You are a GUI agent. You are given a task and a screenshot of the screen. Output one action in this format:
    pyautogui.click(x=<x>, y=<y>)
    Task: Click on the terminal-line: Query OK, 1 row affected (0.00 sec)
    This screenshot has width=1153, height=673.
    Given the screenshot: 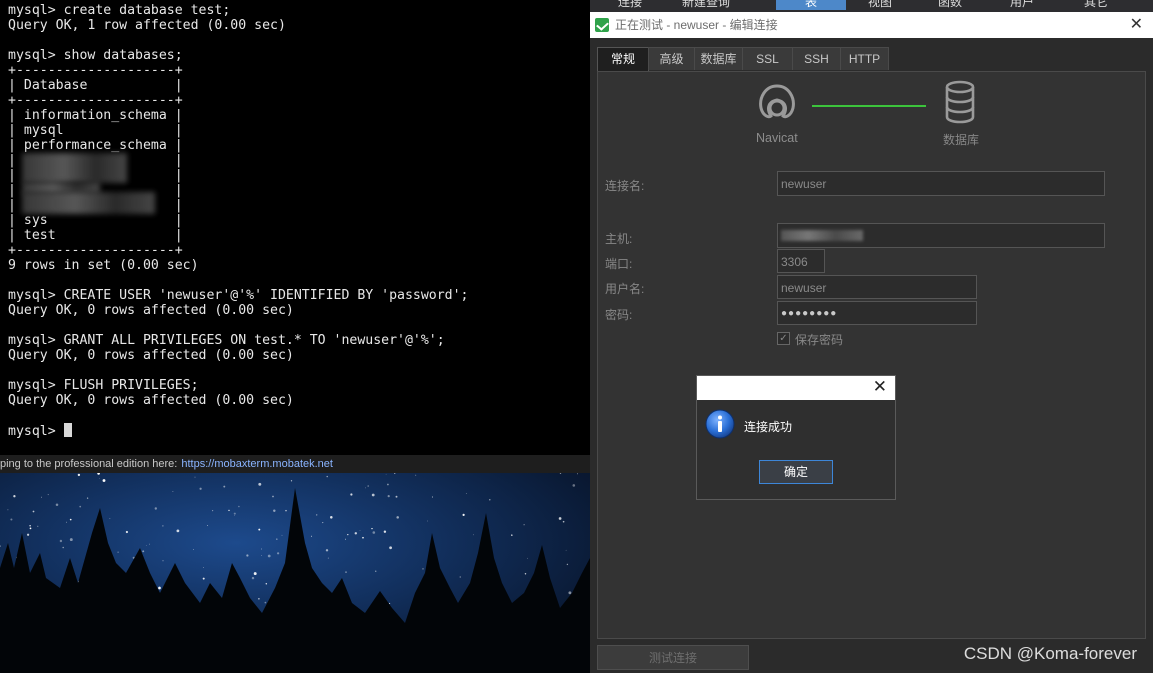 What is the action you would take?
    pyautogui.click(x=147, y=25)
    